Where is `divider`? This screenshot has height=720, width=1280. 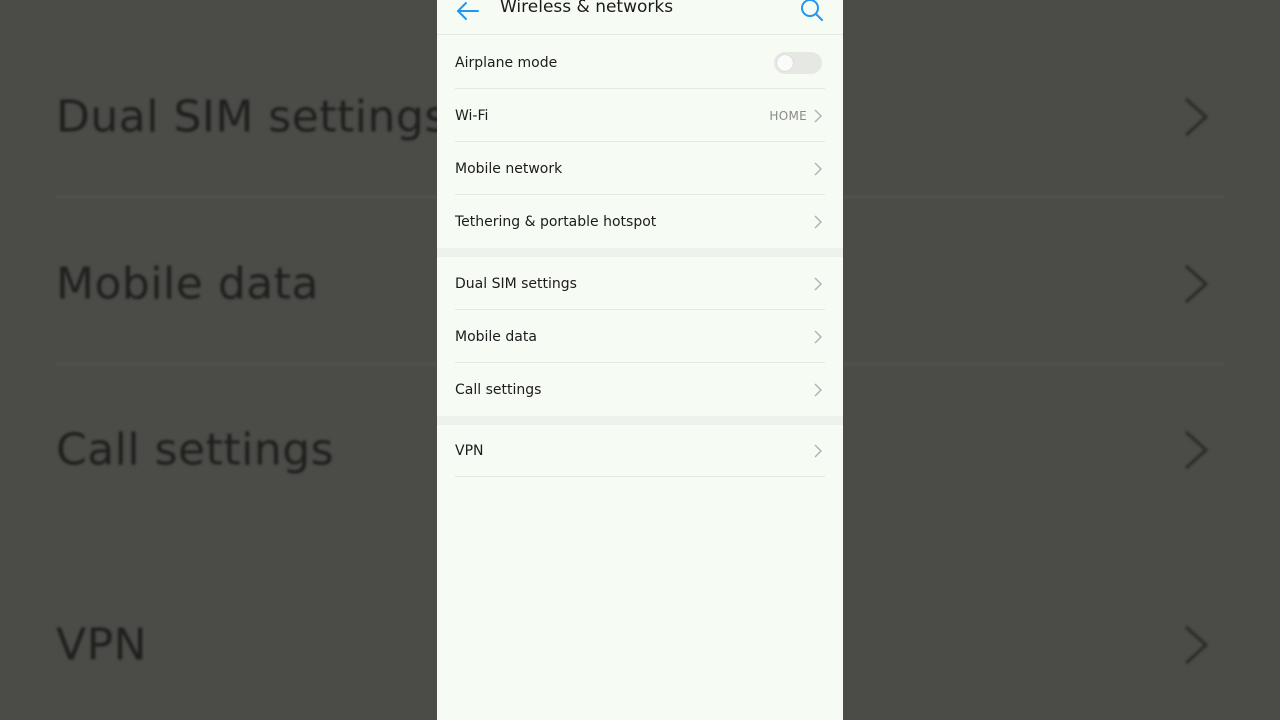
divider is located at coordinates (640, 476).